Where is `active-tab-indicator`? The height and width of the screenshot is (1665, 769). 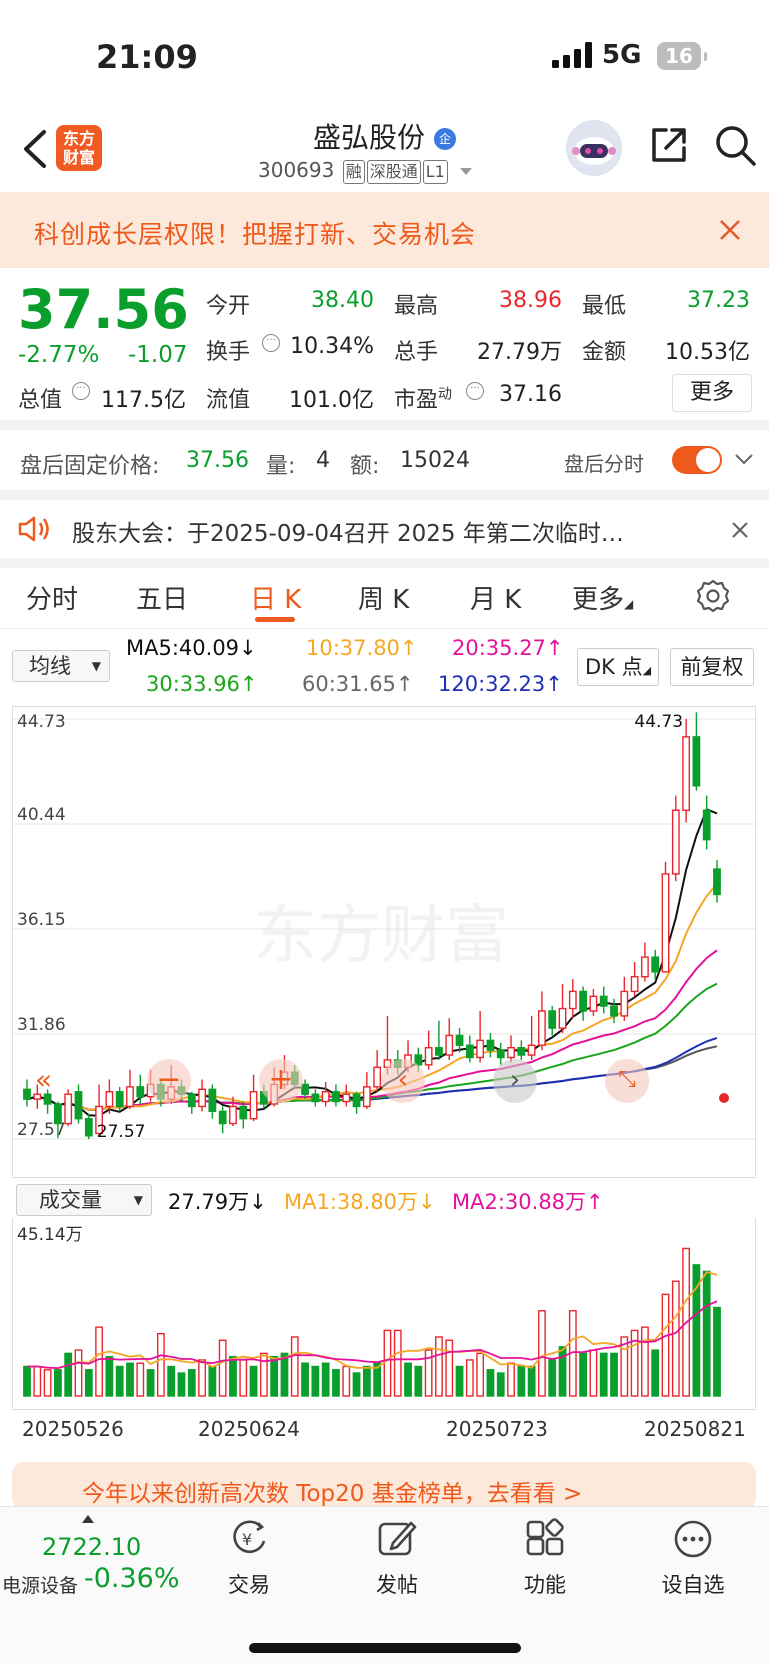 active-tab-indicator is located at coordinates (275, 619).